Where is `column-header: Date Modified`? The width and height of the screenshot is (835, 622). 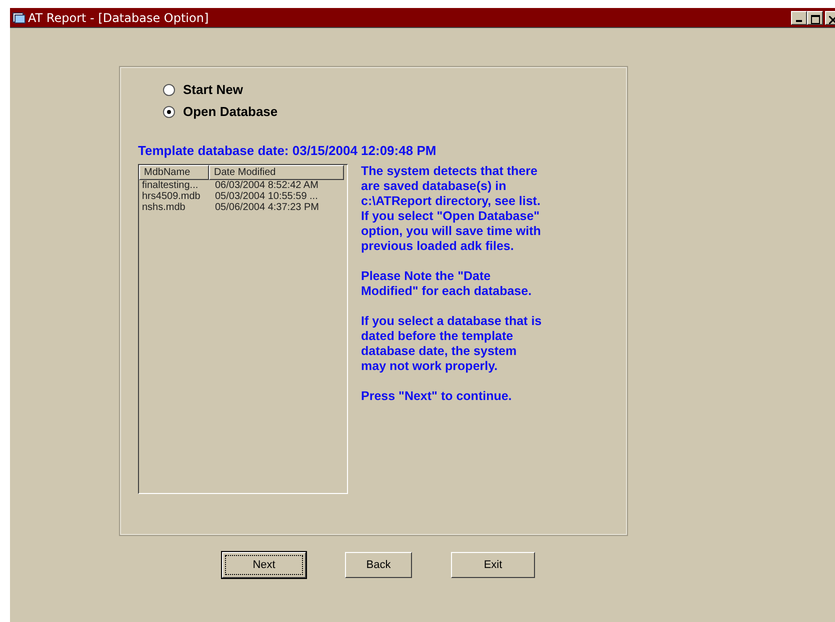 column-header: Date Modified is located at coordinates (276, 172).